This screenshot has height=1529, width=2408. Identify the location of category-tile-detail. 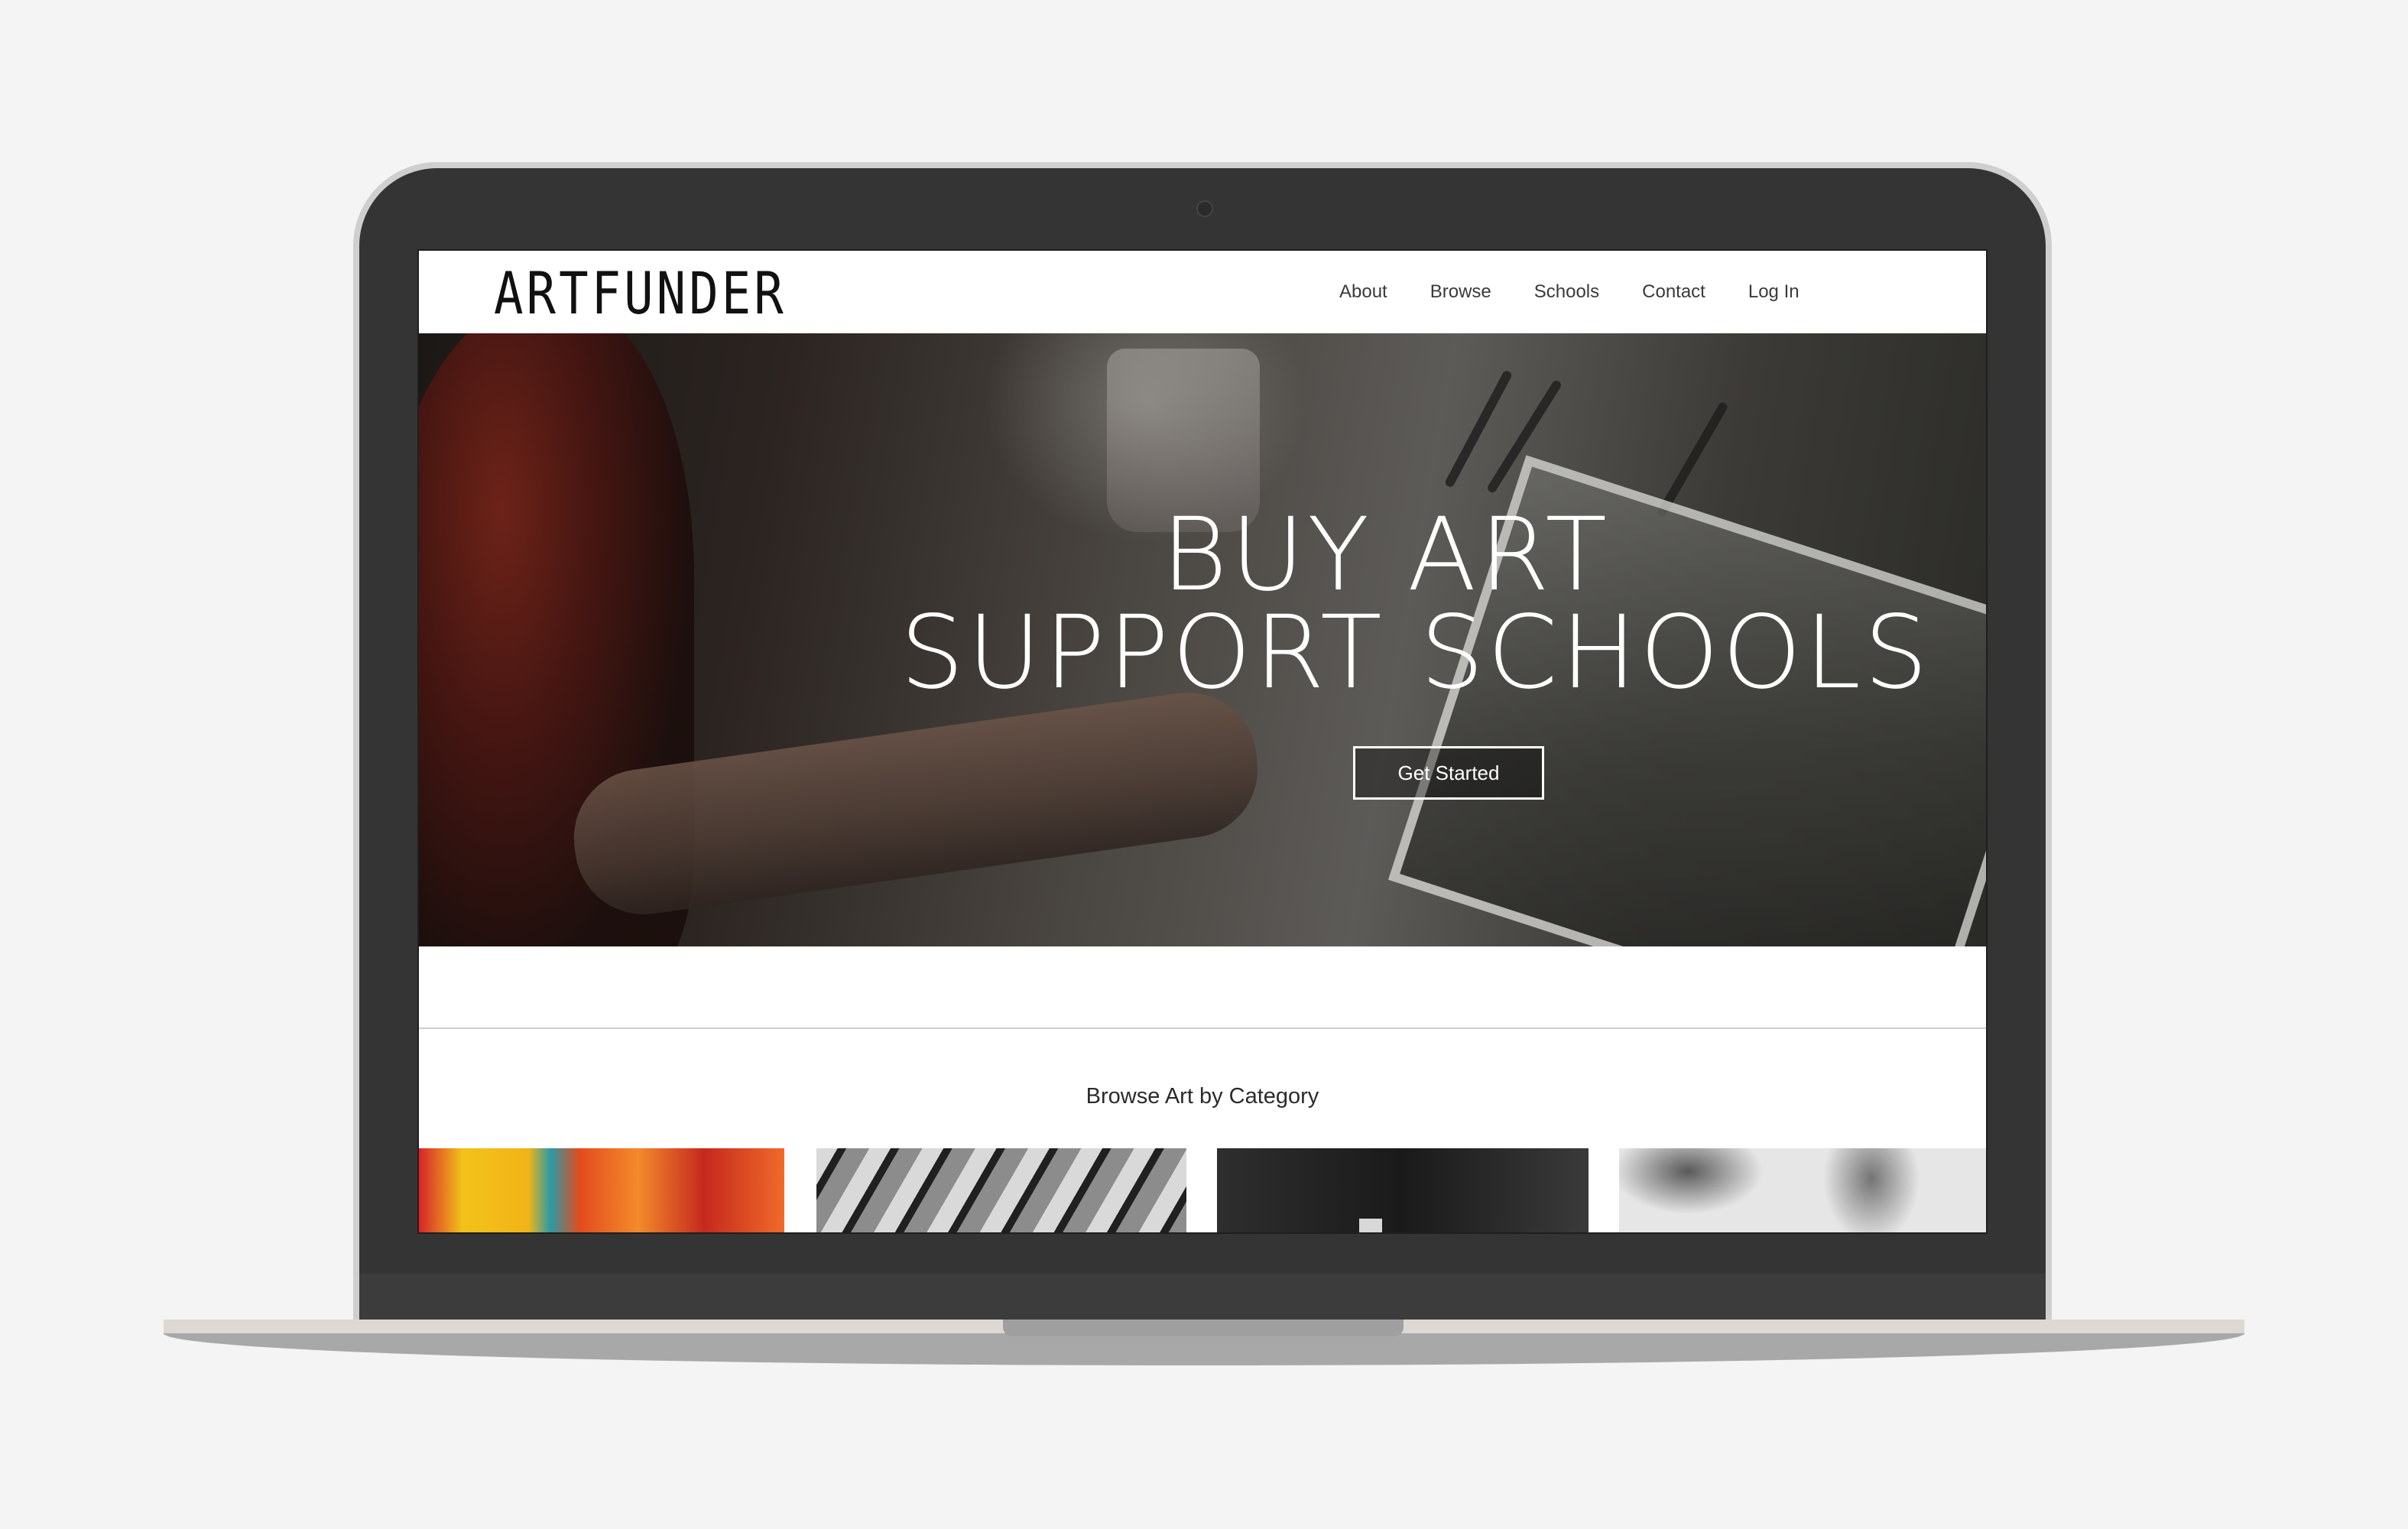
(1371, 1225).